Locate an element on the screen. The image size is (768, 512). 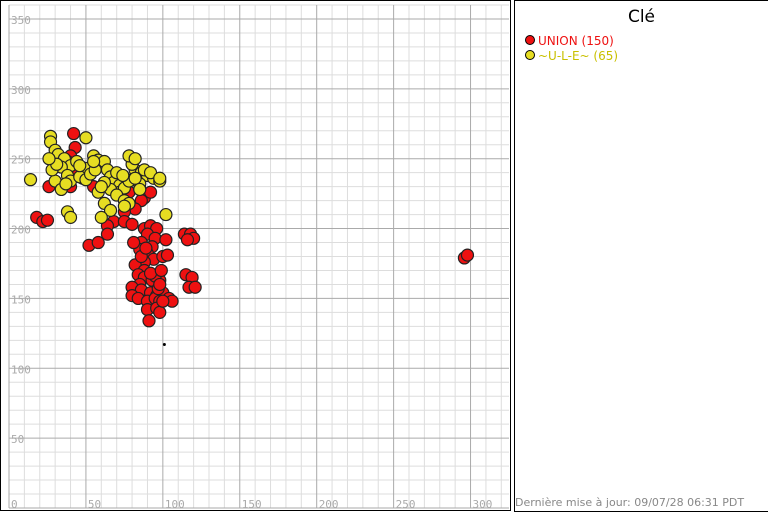
legend-label-ule: ~U-L-E~ (65) is located at coordinates (578, 56).